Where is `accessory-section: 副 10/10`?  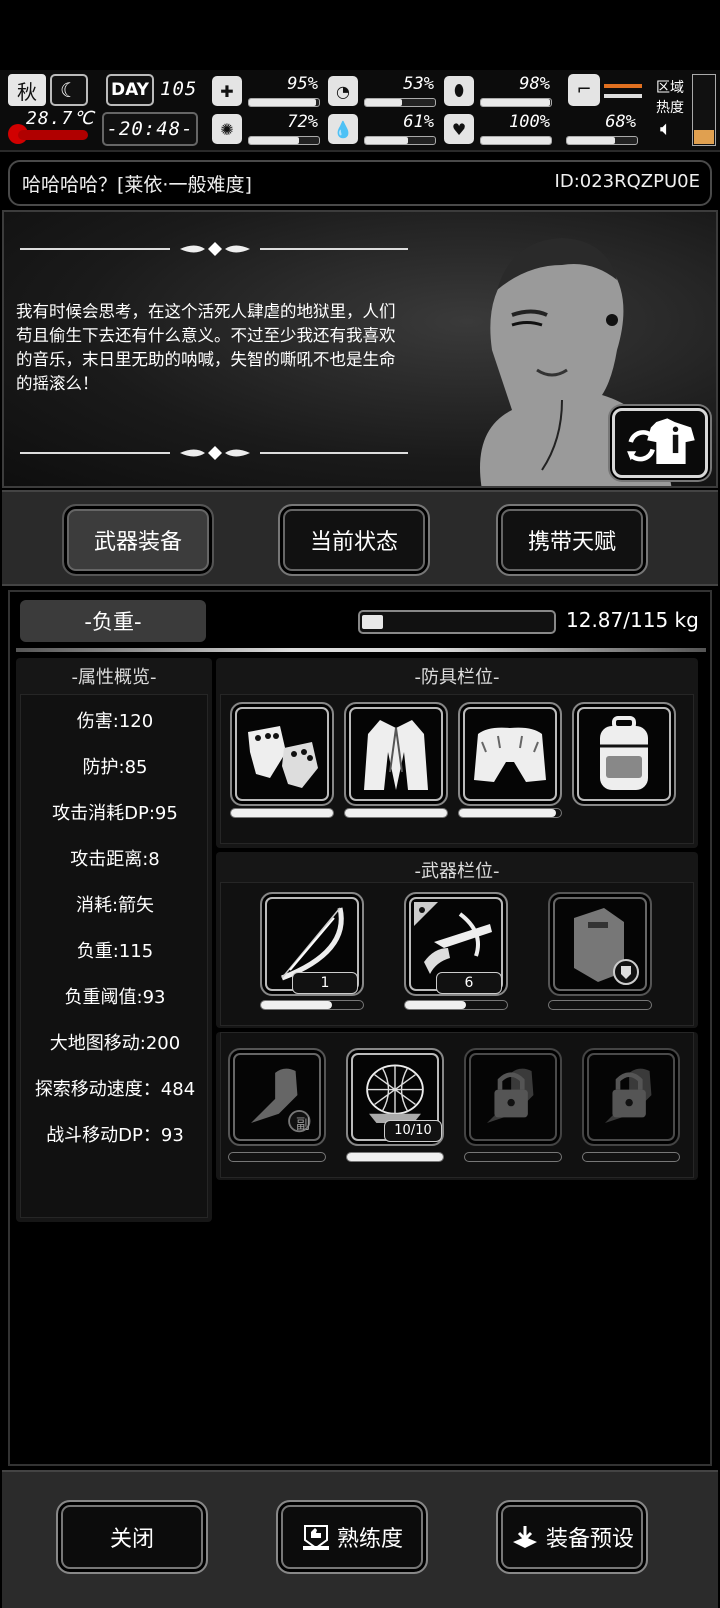 accessory-section: 副 10/10 is located at coordinates (457, 1106).